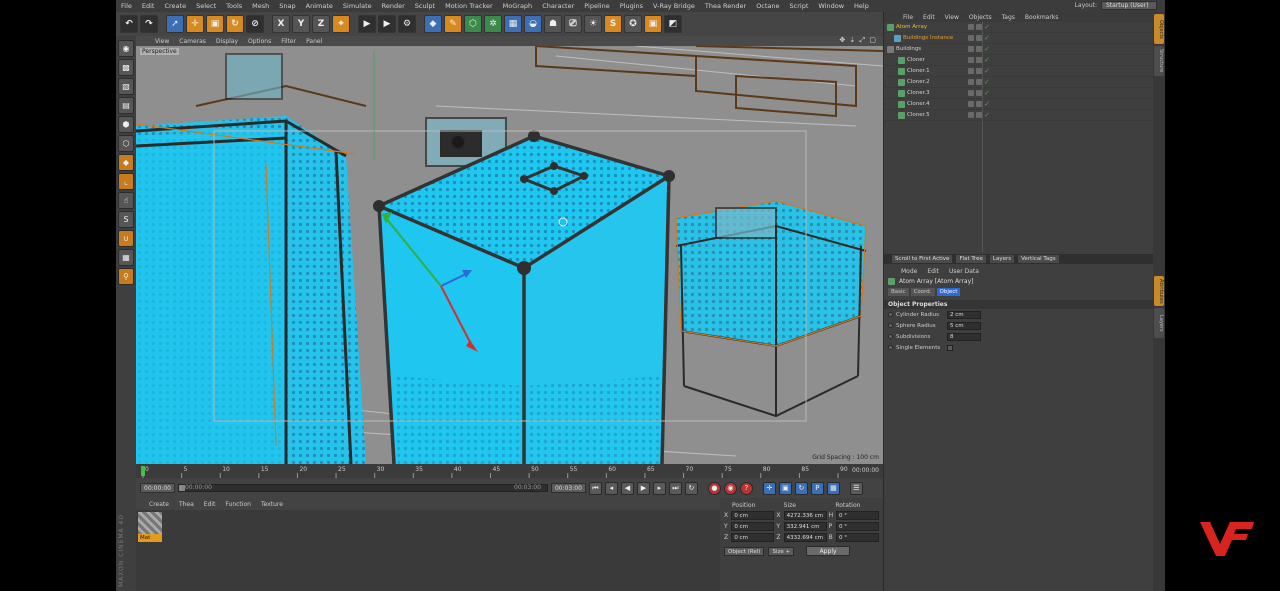 Image resolution: width=1280 pixels, height=591 pixels. What do you see at coordinates (595, 488) in the screenshot?
I see `go-to-start-icon: ⏮` at bounding box center [595, 488].